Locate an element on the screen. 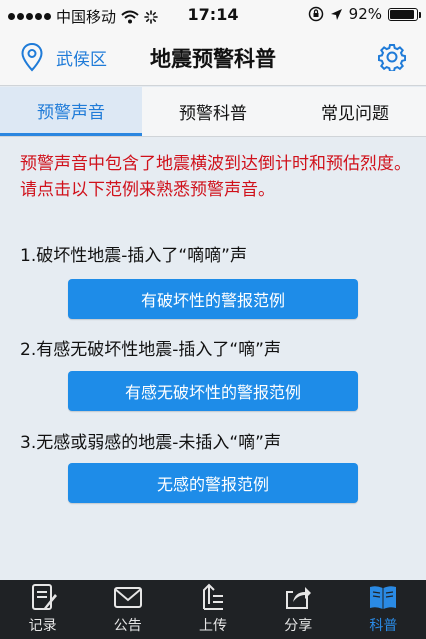 This screenshot has width=426, height=639. example-label-unfelt: 3.无感或弱感的地震-未插入“嘀”声 is located at coordinates (150, 443).